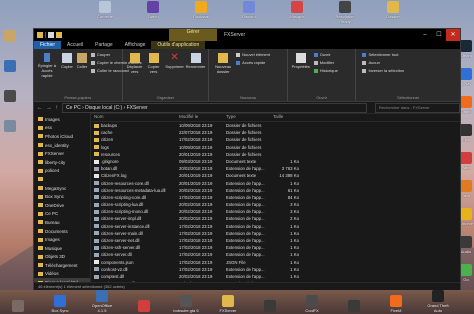 Image resolution: width=474 pixels, height=314 pixels. What do you see at coordinates (312, 304) in the screenshot?
I see `taskbar-item: CoolFX` at bounding box center [312, 304].